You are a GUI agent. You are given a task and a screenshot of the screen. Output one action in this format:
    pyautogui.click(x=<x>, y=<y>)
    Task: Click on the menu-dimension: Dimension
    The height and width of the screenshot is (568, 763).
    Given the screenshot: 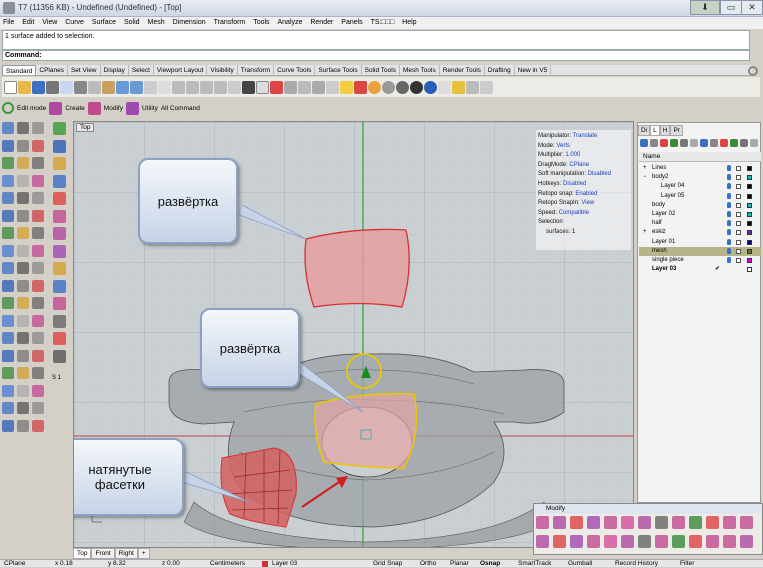 What is the action you would take?
    pyautogui.click(x=189, y=23)
    